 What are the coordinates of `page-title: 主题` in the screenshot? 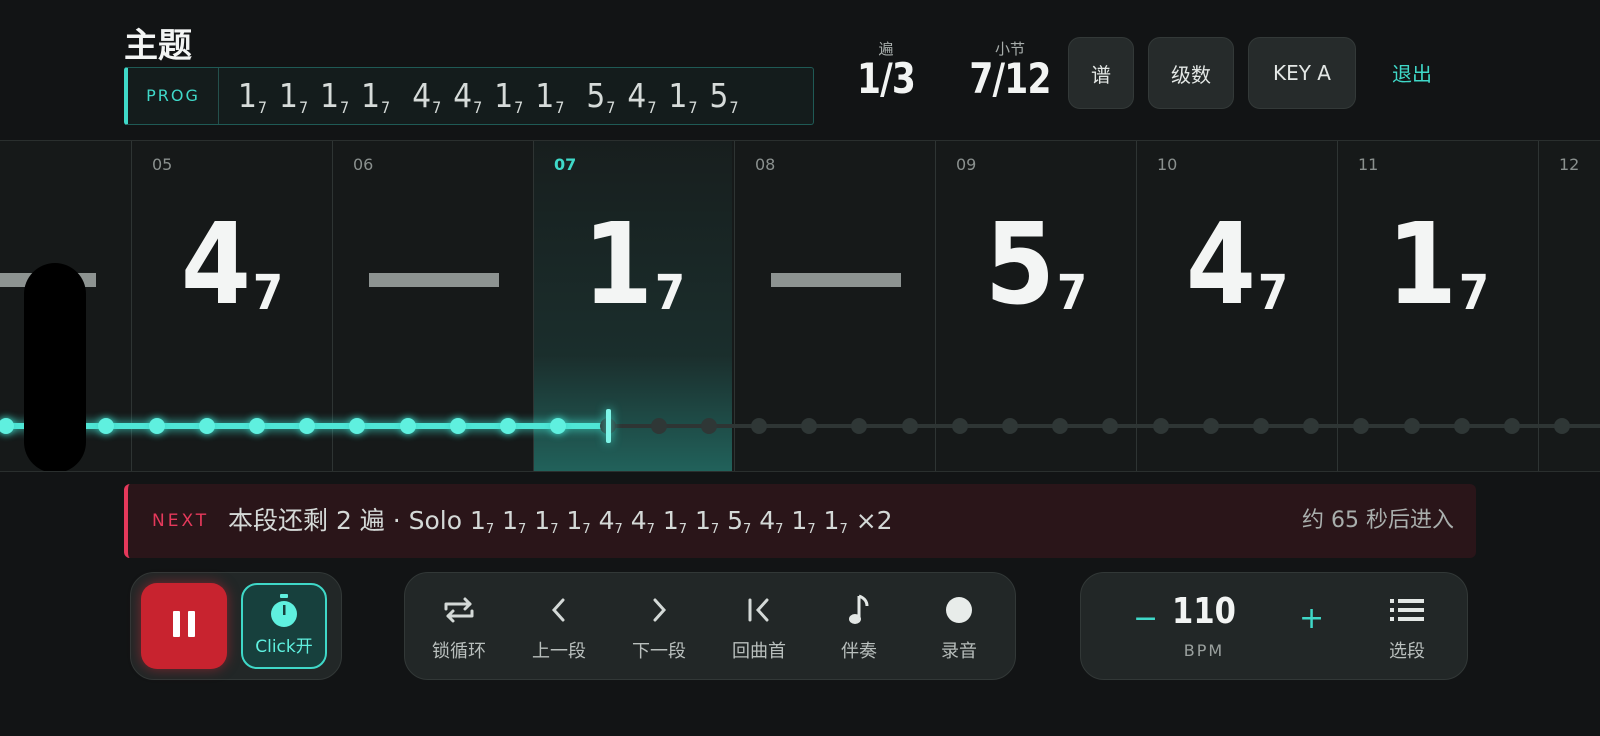 It's located at (158, 46).